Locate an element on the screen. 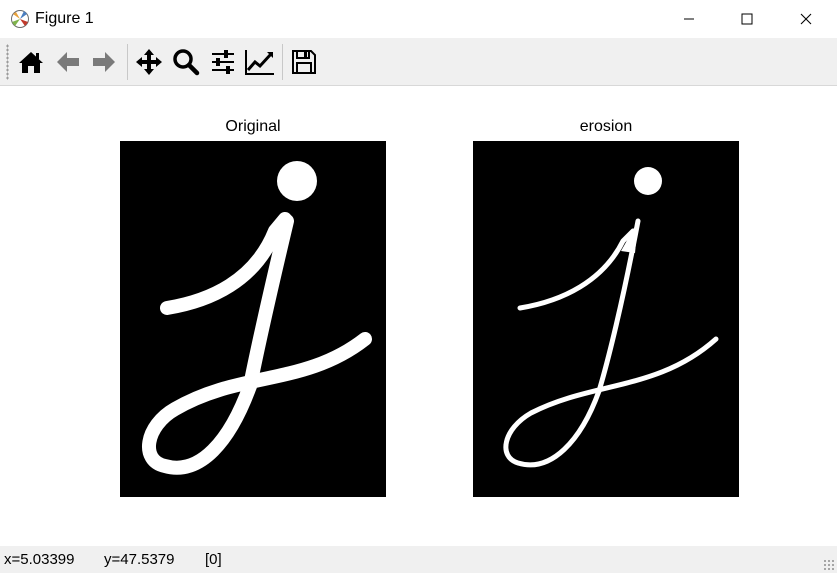 The image size is (837, 573). forward-arrow-icon is located at coordinates (104, 62).